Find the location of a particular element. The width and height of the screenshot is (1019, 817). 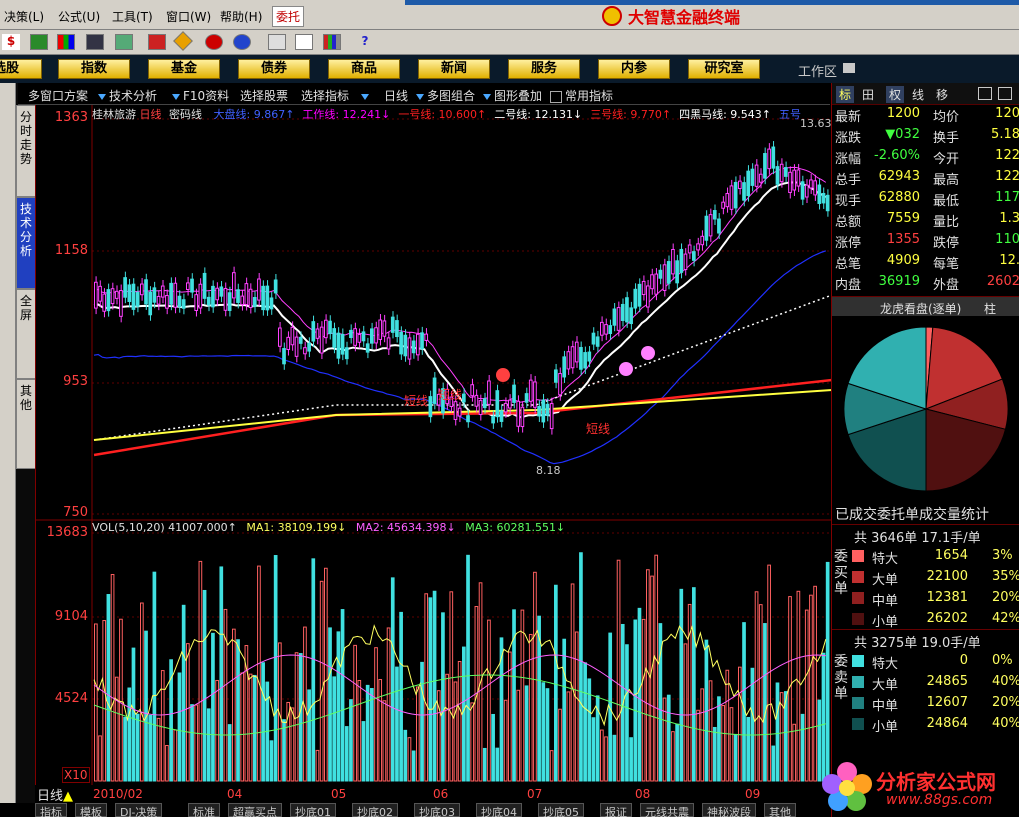

chart-icon is located at coordinates (157, 42).